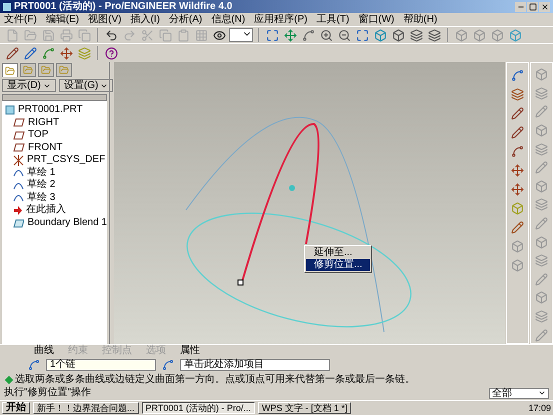 The width and height of the screenshot is (553, 415). Describe the element at coordinates (38, 135) in the screenshot. I see `tree-item: TOP` at that location.